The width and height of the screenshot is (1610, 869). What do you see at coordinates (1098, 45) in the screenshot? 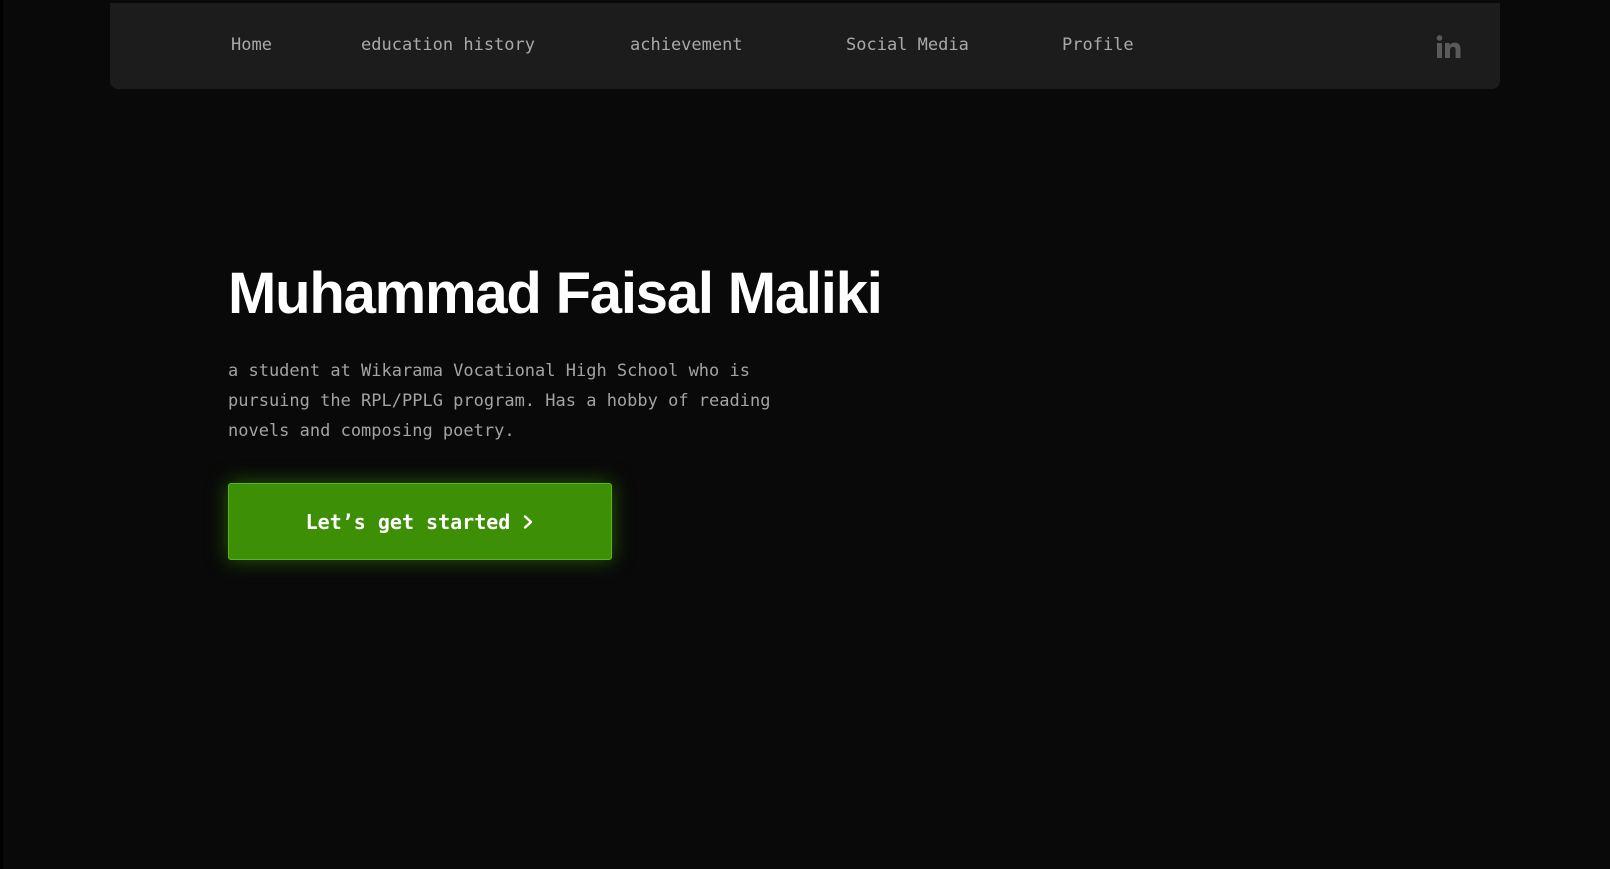
I see `nav-link-profile: Profile` at bounding box center [1098, 45].